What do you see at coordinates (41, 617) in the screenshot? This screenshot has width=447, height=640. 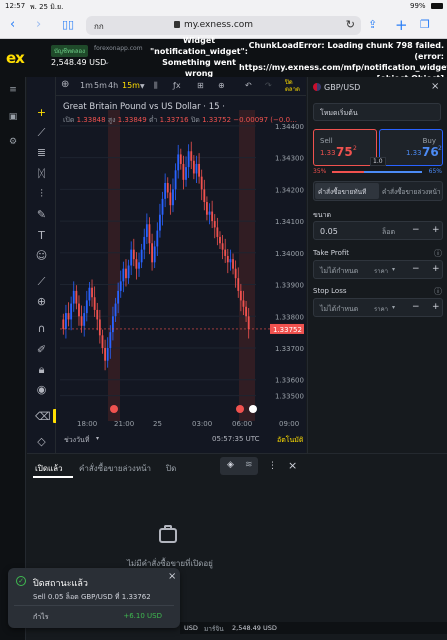 I see `toast-profit-label: กำไร` at bounding box center [41, 617].